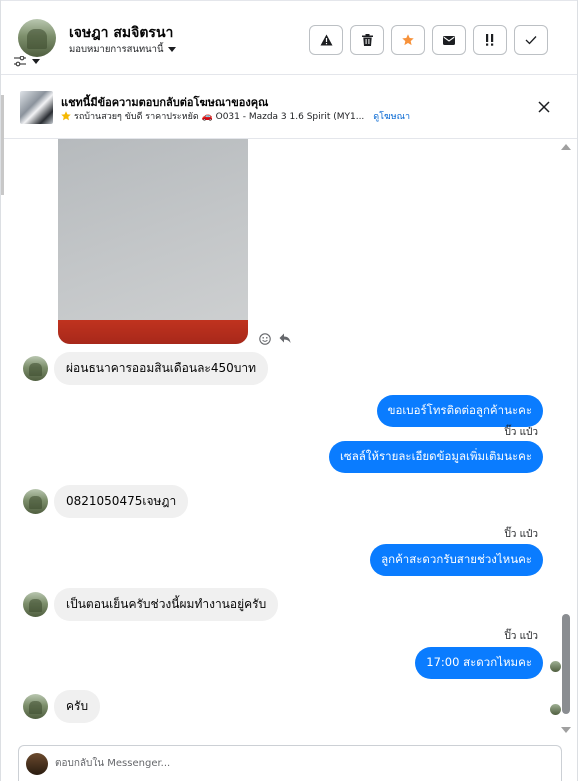 The height and width of the screenshot is (781, 578). I want to click on assign-conversation-dropdown: มอบหมายการสนทนานี้, so click(122, 49).